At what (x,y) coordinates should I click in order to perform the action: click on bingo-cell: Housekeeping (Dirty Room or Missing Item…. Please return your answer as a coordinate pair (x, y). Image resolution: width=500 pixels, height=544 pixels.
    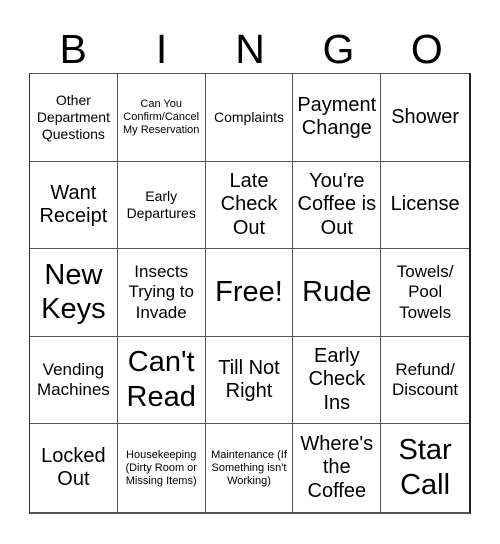
    Looking at the image, I should click on (162, 468).